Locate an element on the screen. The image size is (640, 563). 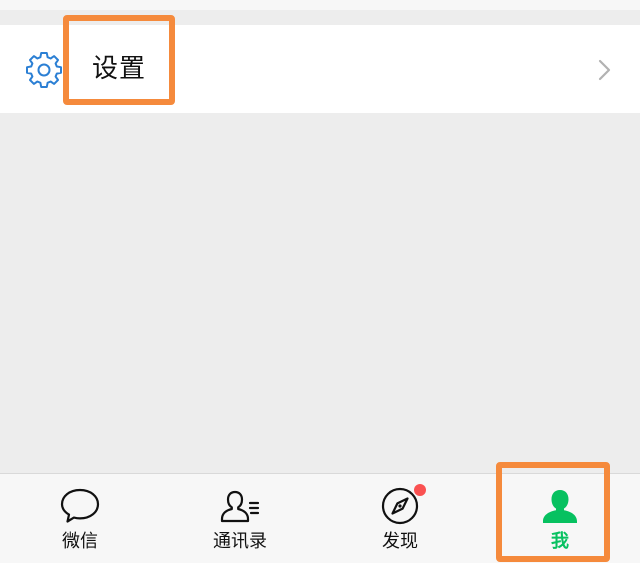
gear-icon is located at coordinates (44, 70).